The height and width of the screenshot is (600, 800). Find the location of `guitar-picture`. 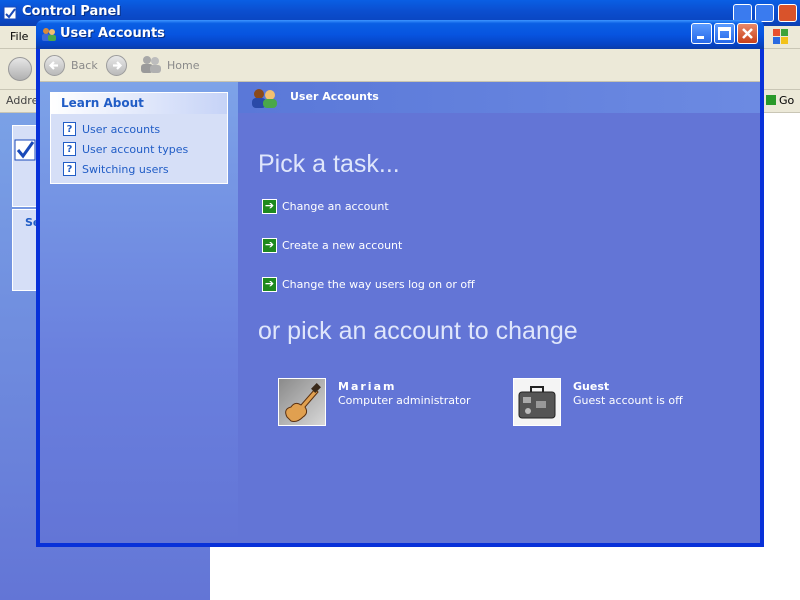

guitar-picture is located at coordinates (302, 402).